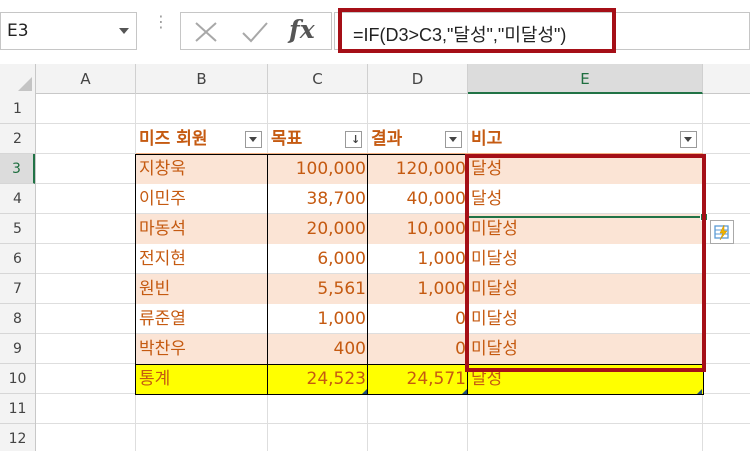  I want to click on row-header-10: 10, so click(17, 379).